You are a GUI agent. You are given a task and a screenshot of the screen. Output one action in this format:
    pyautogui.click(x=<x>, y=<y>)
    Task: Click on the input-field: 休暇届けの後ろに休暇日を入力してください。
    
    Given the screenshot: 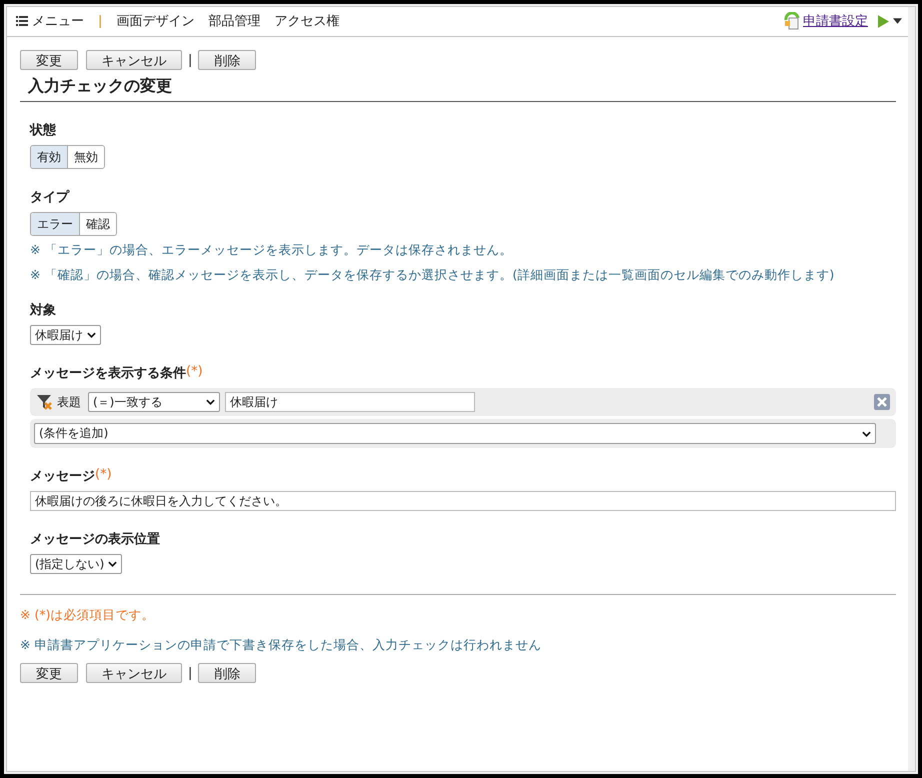 What is the action you would take?
    pyautogui.click(x=463, y=501)
    